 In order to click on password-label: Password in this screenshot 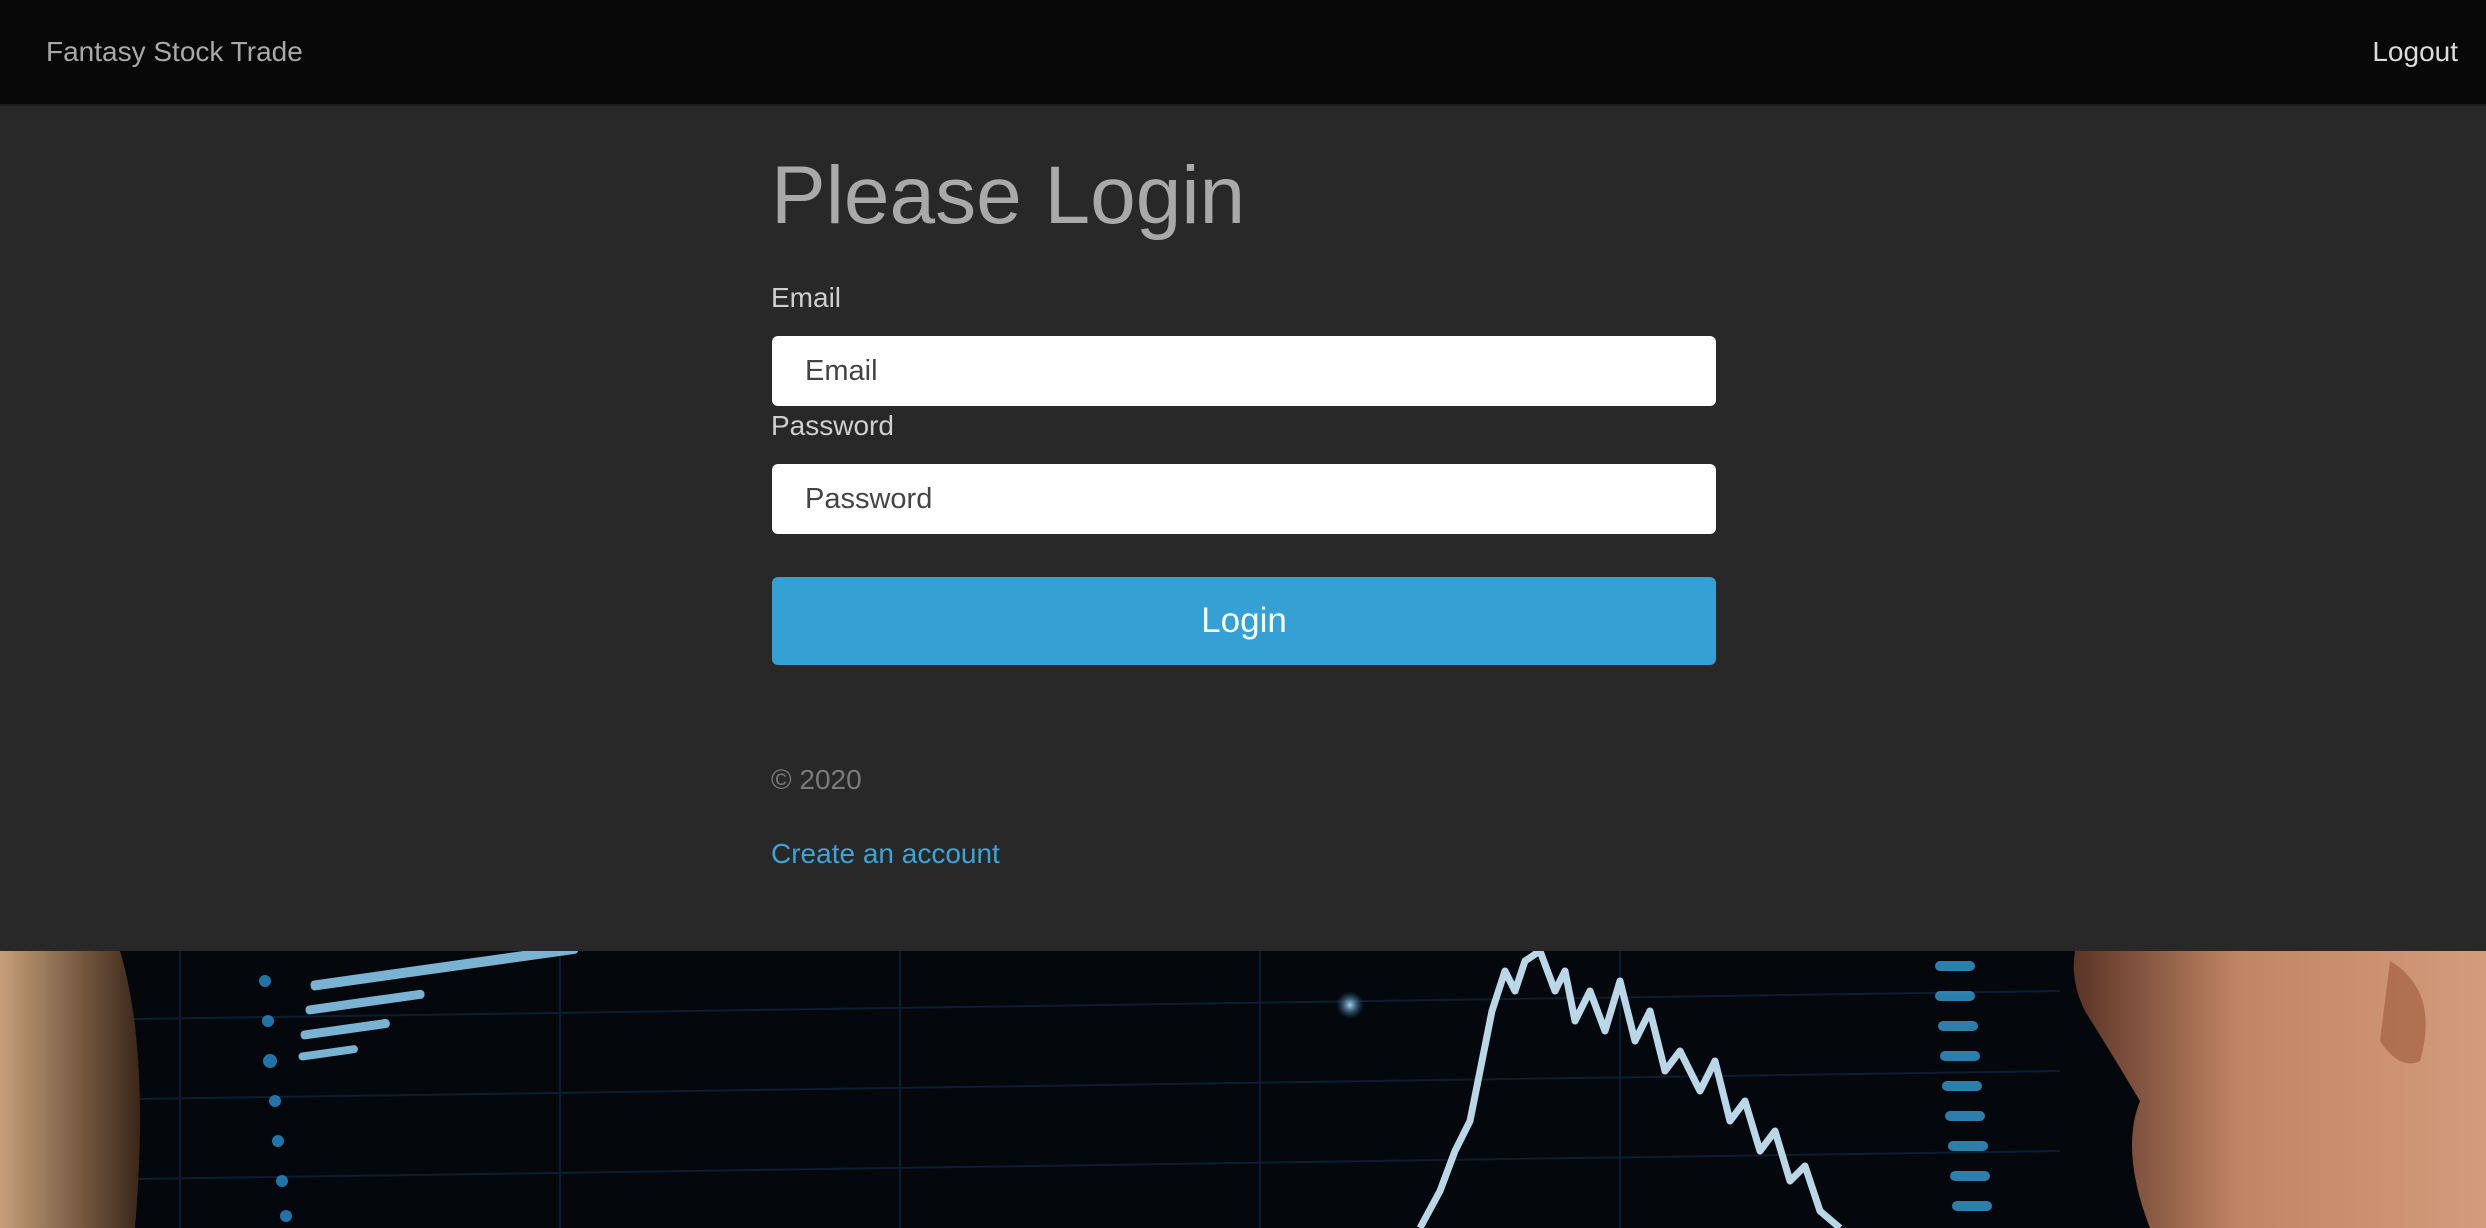, I will do `click(832, 425)`.